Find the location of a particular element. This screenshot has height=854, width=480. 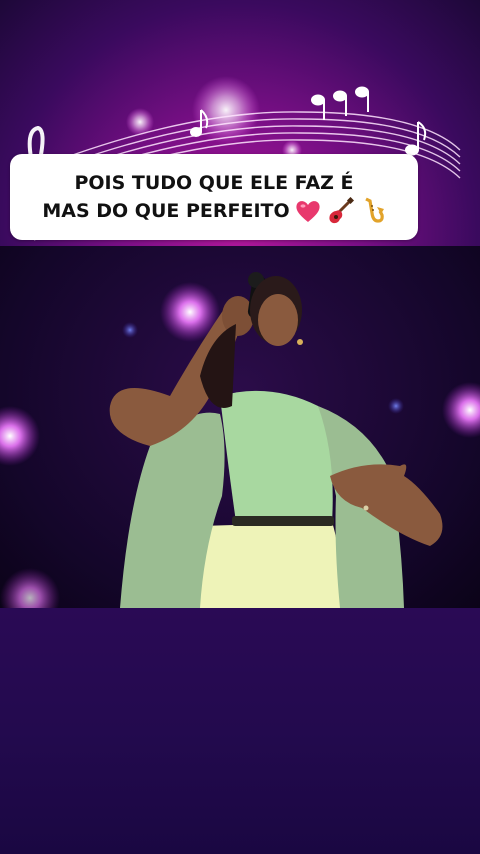

caption-line-2-row: MAS DO QUE PERFEITO is located at coordinates (213, 211).